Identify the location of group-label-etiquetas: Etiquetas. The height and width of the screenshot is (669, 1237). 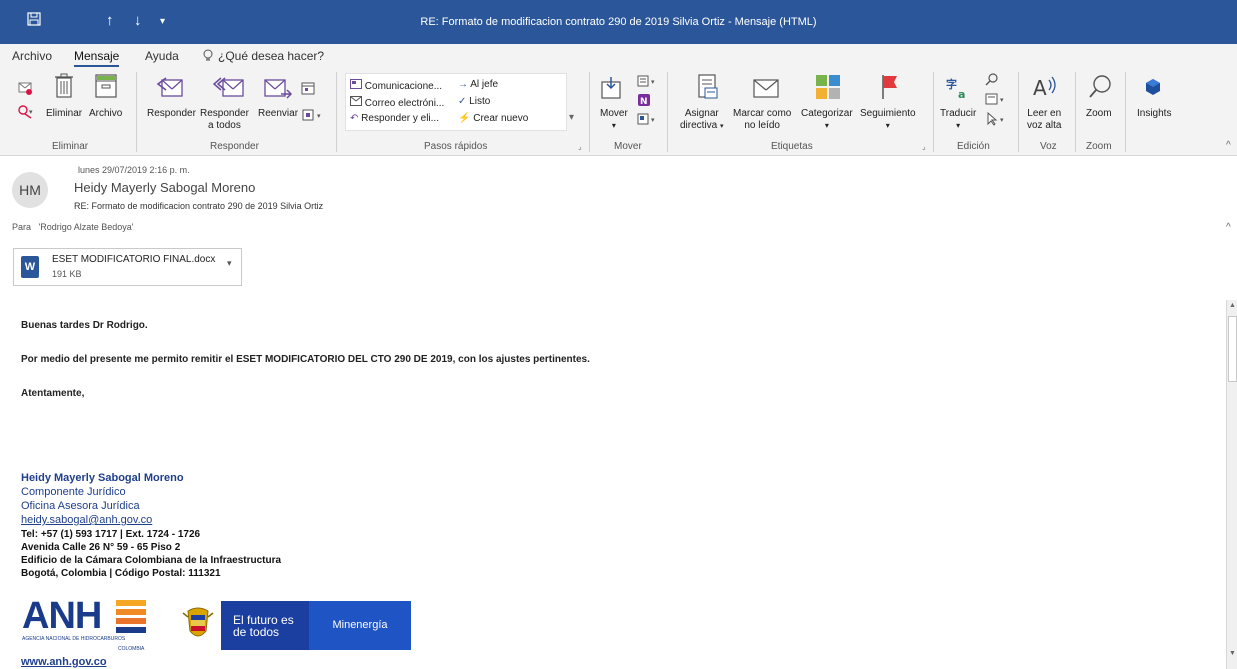
(792, 146).